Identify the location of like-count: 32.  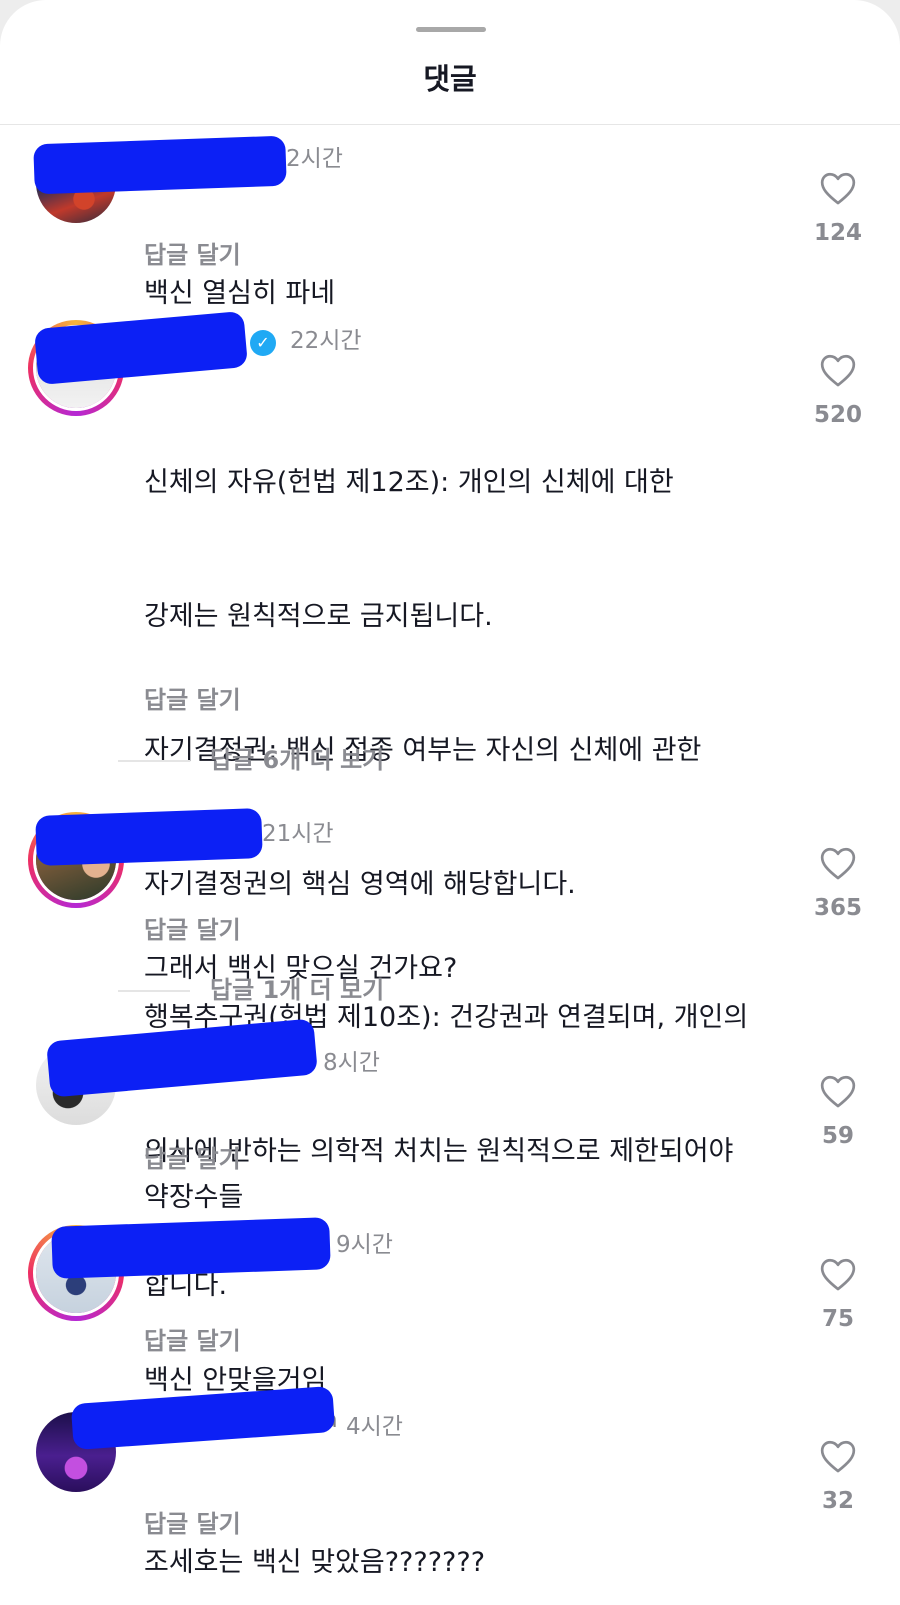
(837, 1501).